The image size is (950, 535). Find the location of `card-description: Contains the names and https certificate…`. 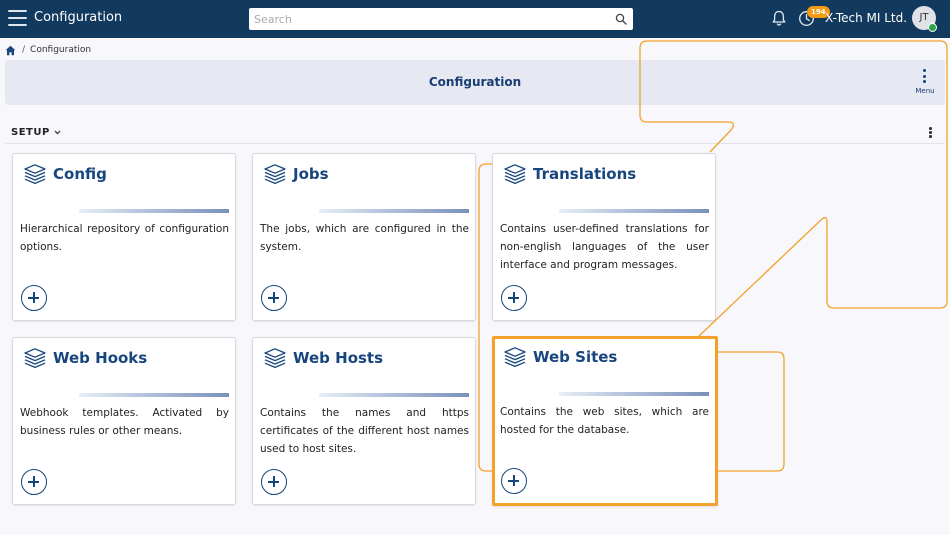

card-description: Contains the names and https certificate… is located at coordinates (364, 431).